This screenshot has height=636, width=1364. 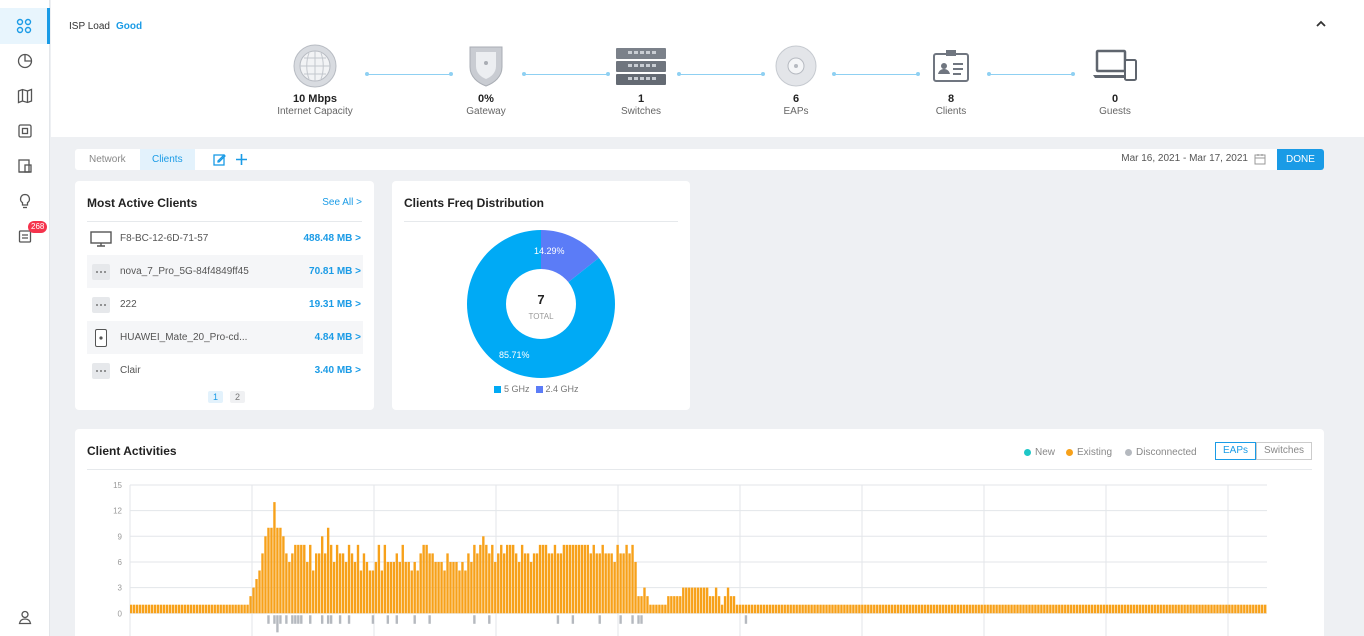 What do you see at coordinates (332, 238) in the screenshot?
I see `client-usage-link: 488.48 MB >` at bounding box center [332, 238].